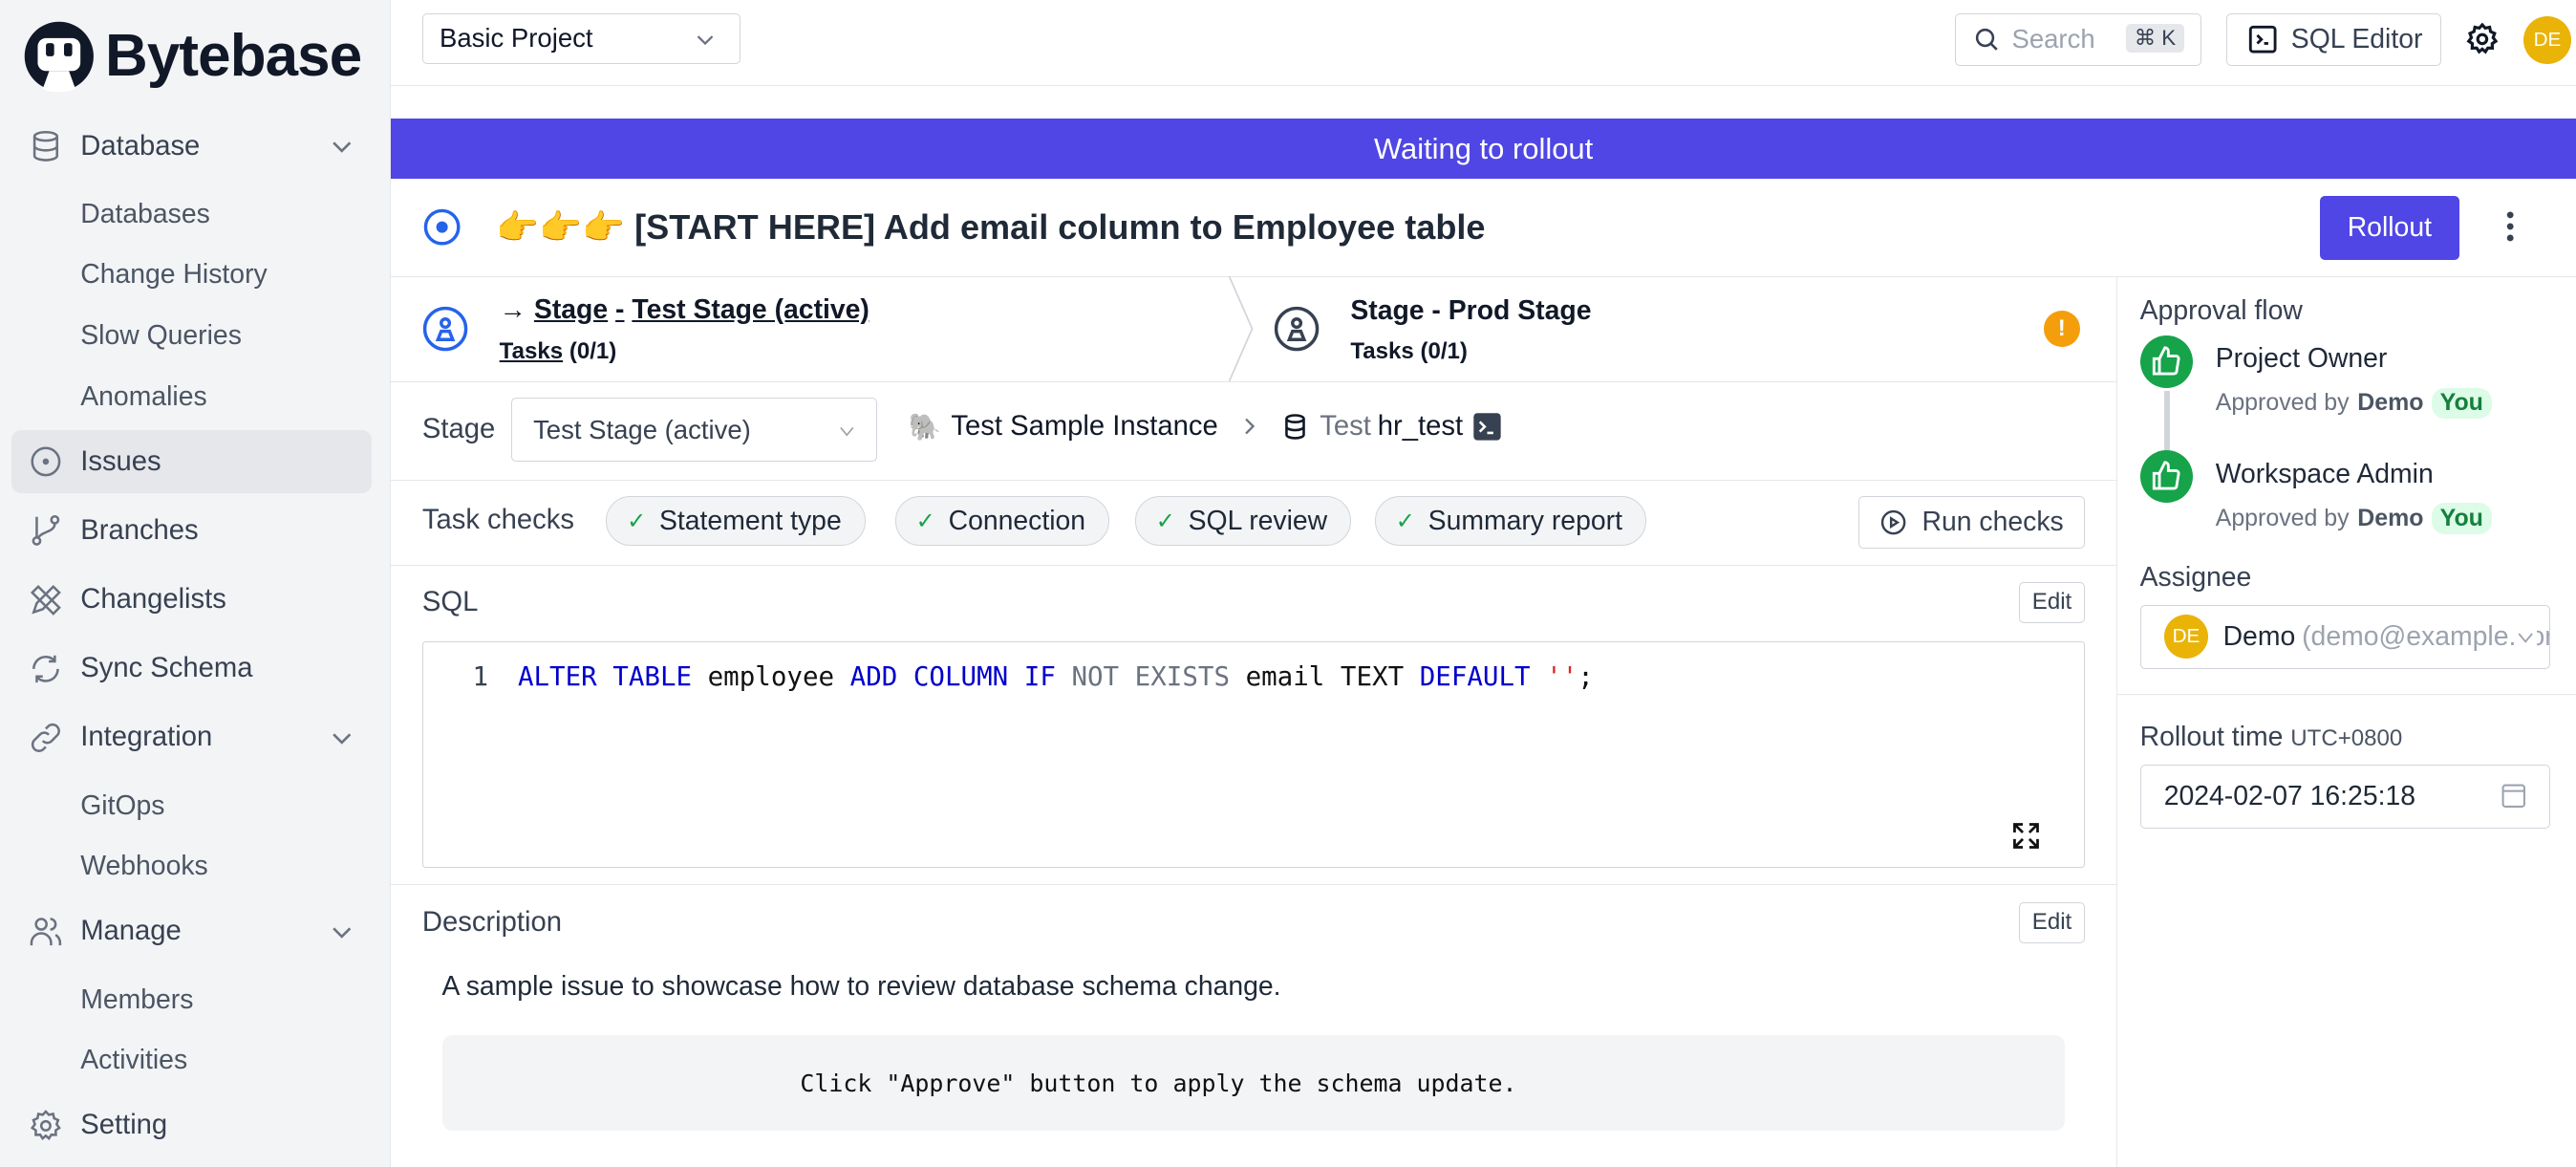 This screenshot has width=2576, height=1167. I want to click on sidebar-item-sync-schema: Sync Schema, so click(191, 669).